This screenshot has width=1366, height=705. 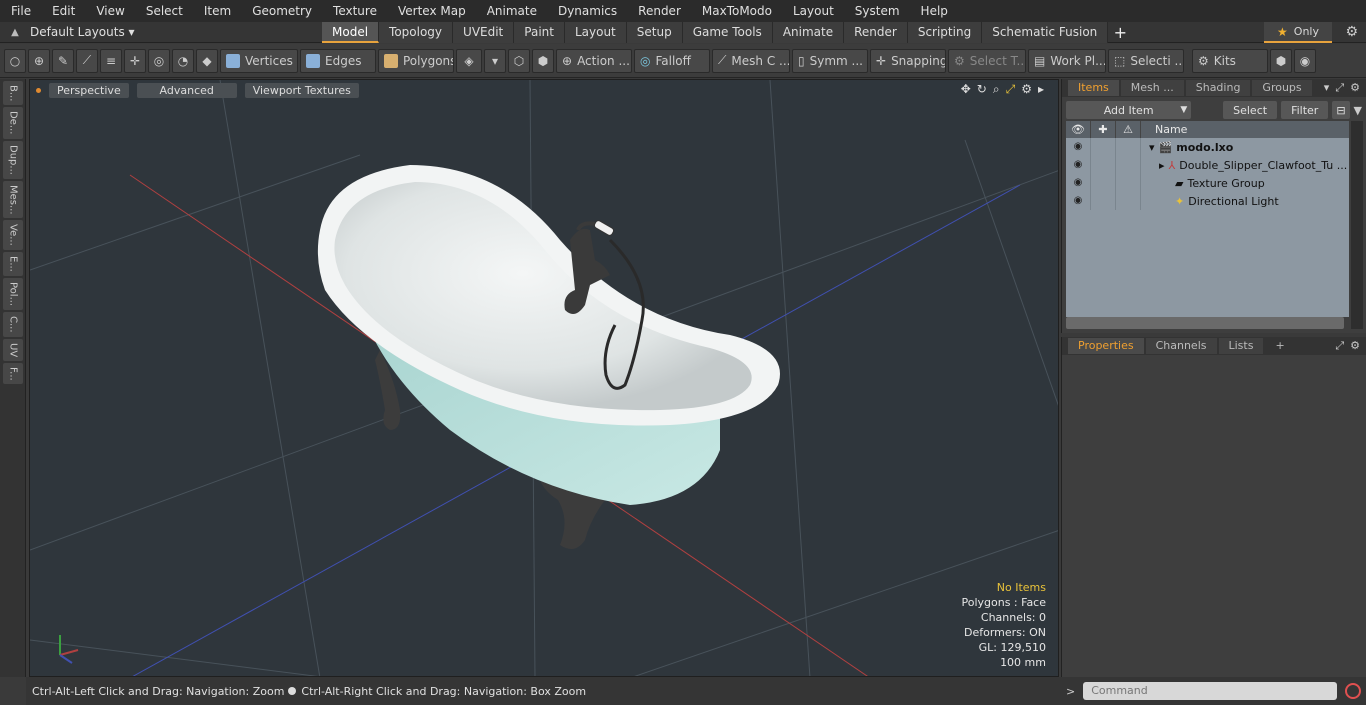 What do you see at coordinates (654, 32) in the screenshot?
I see `tab-setup: Setup` at bounding box center [654, 32].